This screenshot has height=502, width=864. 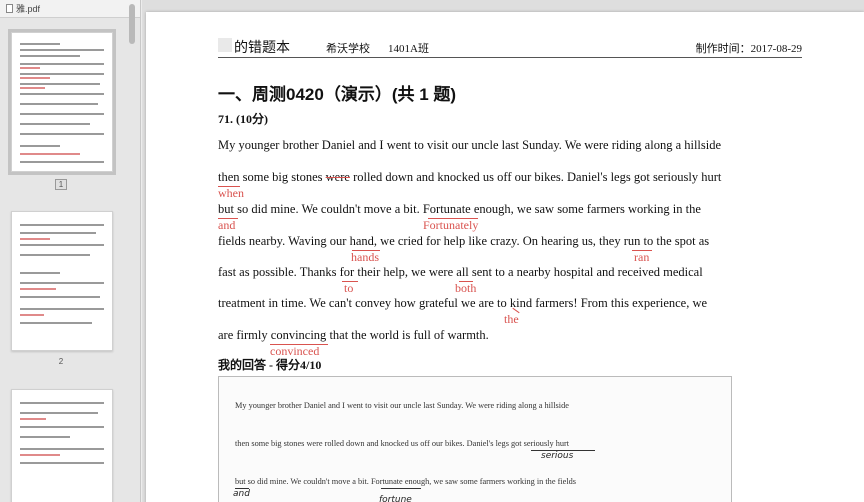 I want to click on redacted-name, so click(x=225, y=45).